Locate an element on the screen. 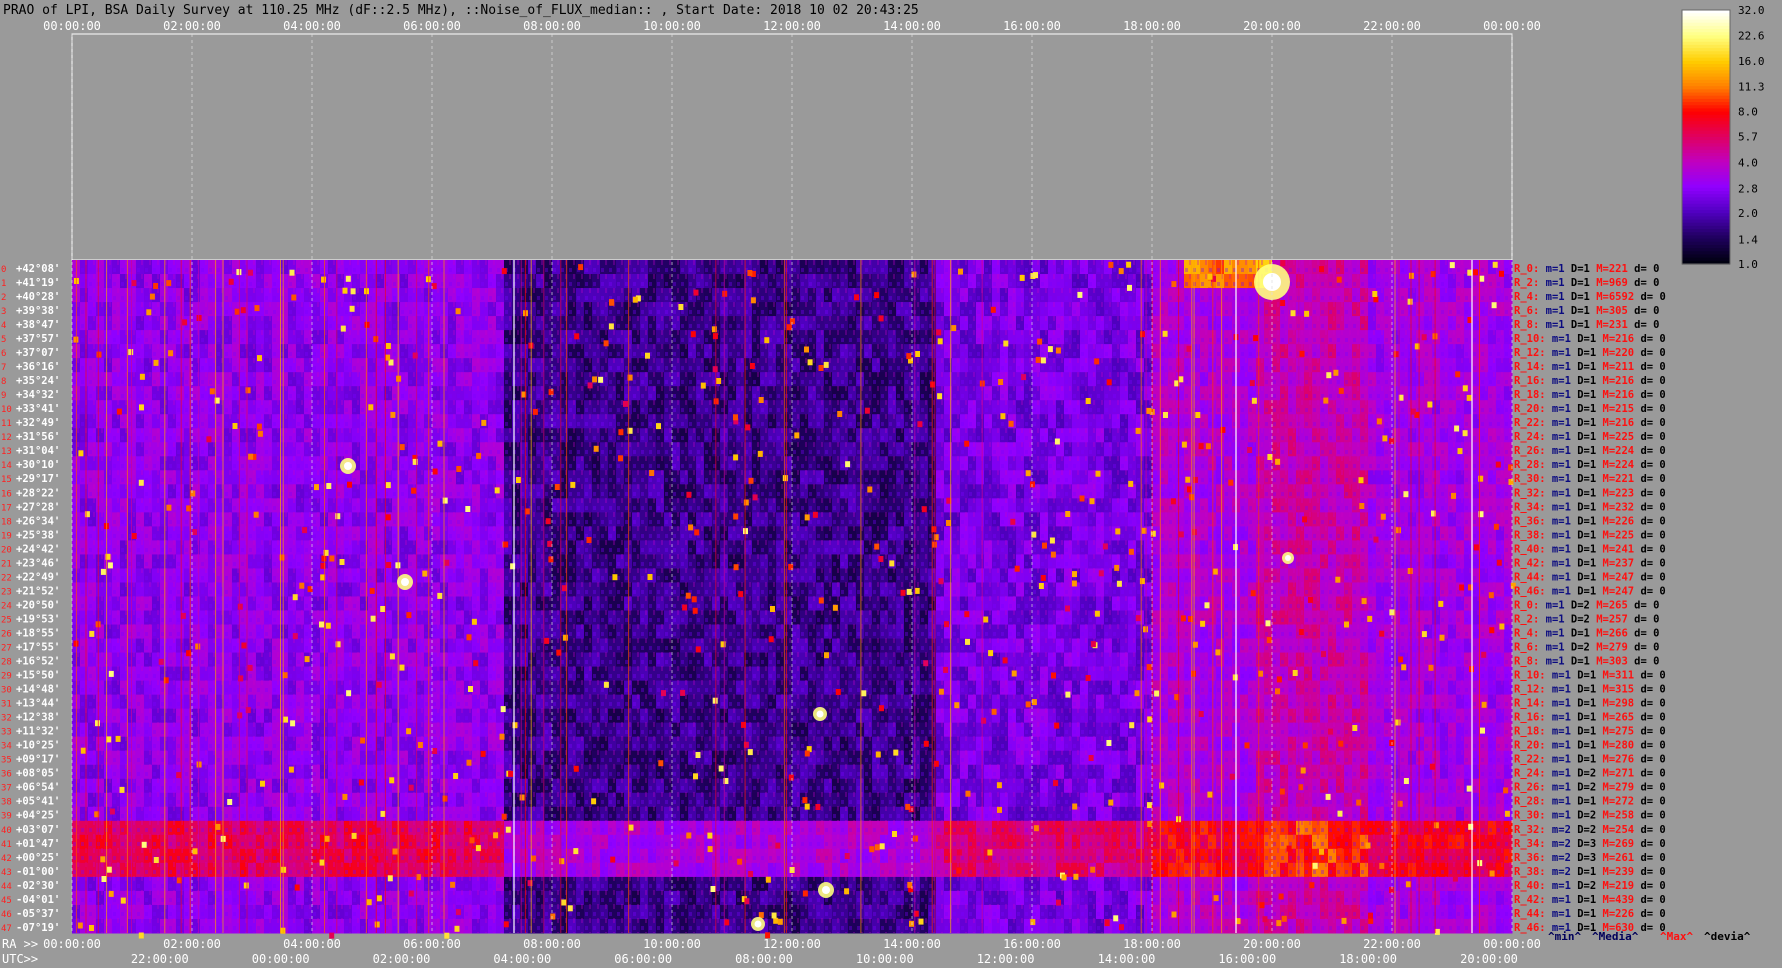  top-tick-label: 06:00:00 is located at coordinates (432, 26).